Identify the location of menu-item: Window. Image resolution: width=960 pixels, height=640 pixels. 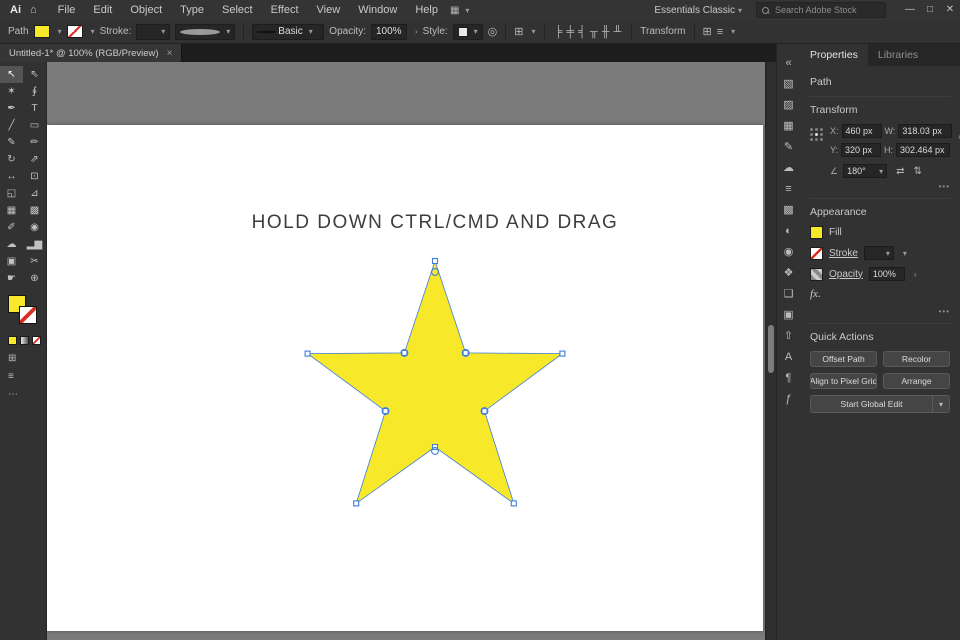
(377, 10).